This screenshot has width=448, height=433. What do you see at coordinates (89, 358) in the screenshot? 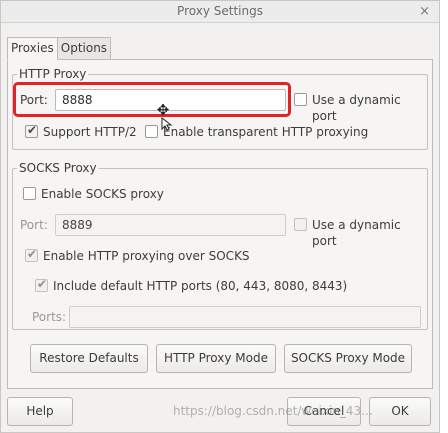
I see `restore-defaults-button: Restore Defaults` at bounding box center [89, 358].